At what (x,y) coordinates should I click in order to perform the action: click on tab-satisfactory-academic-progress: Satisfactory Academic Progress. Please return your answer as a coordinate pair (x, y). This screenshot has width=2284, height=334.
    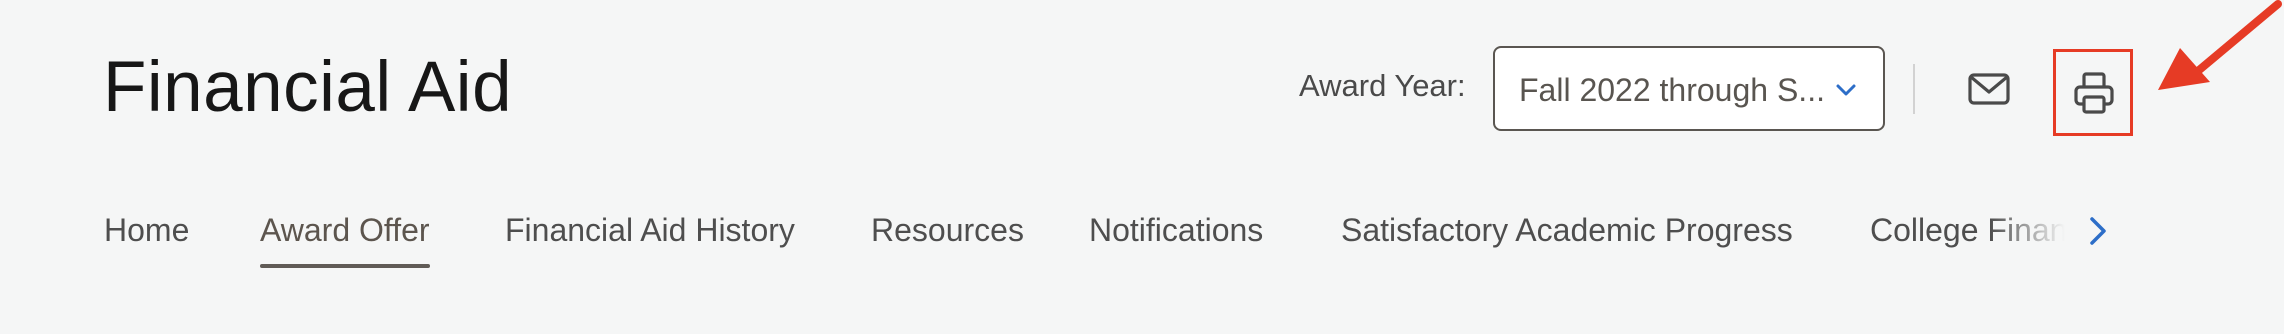
    Looking at the image, I should click on (1567, 230).